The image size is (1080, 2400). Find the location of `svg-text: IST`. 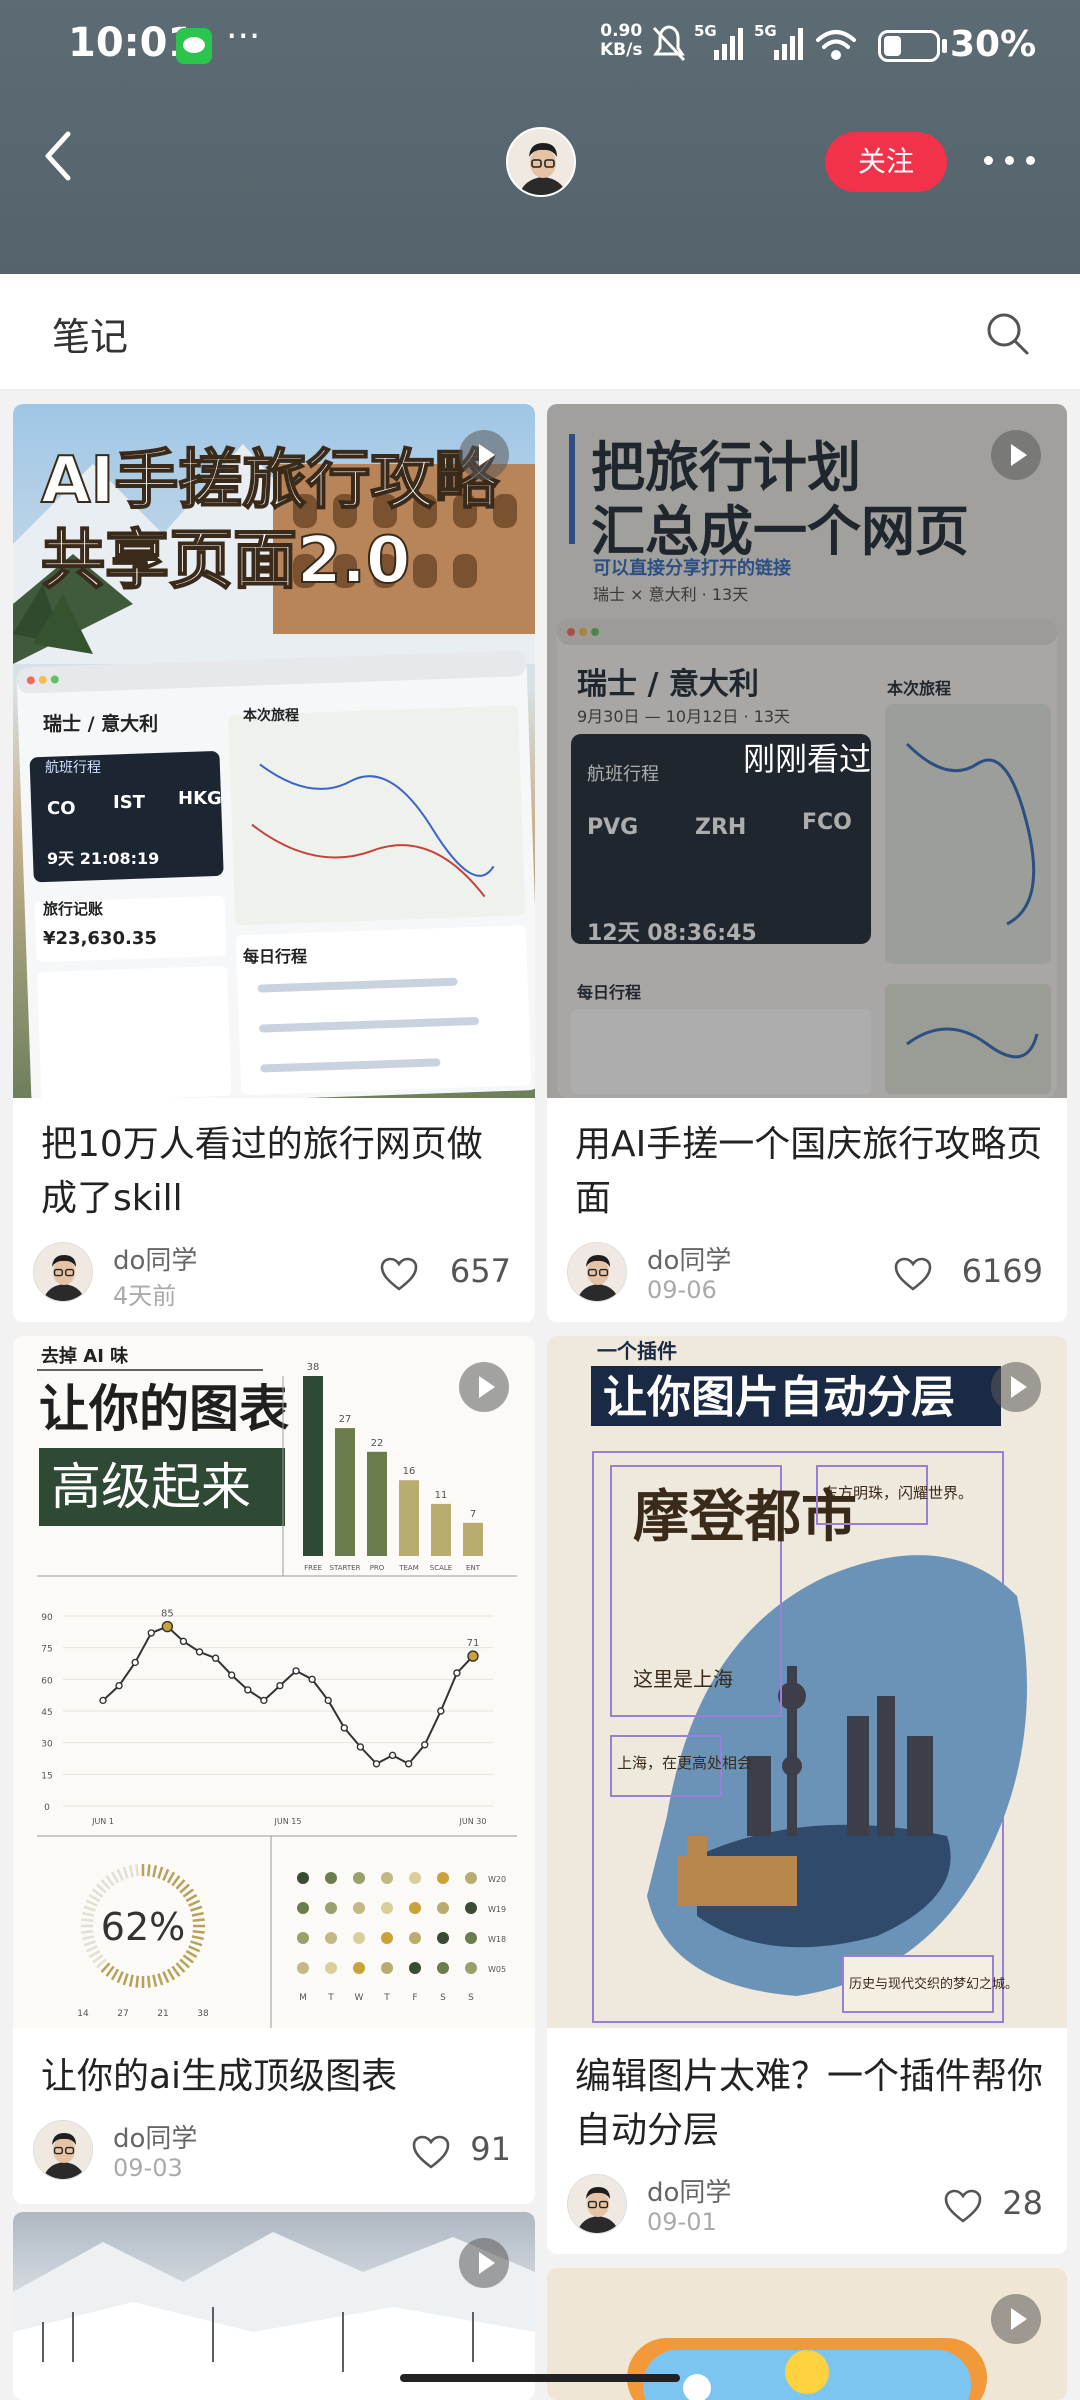

svg-text: IST is located at coordinates (129, 802).